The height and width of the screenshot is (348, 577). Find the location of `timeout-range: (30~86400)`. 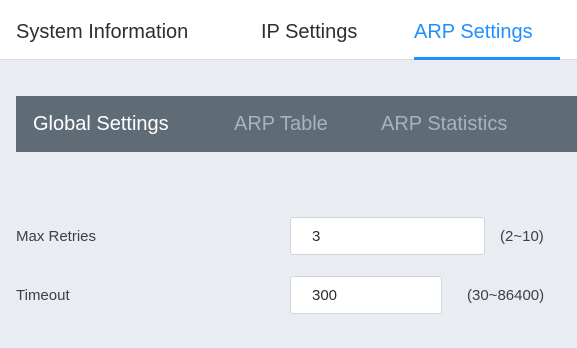

timeout-range: (30~86400) is located at coordinates (506, 295).